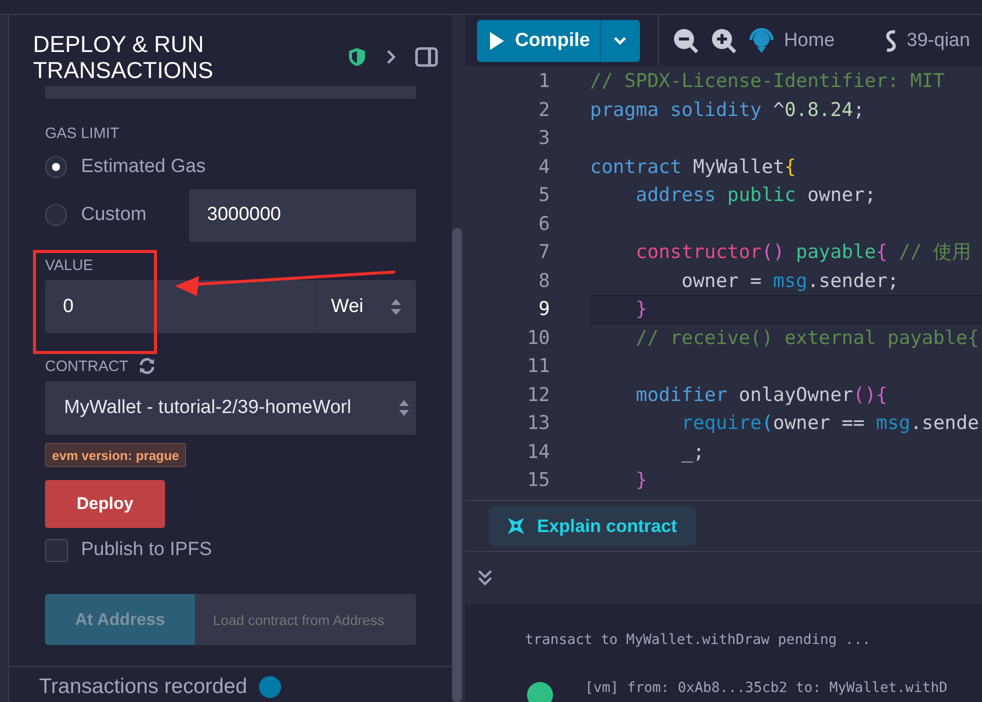 The height and width of the screenshot is (702, 982). Describe the element at coordinates (806, 337) in the screenshot. I see `code-line: // receive() external payable{` at that location.